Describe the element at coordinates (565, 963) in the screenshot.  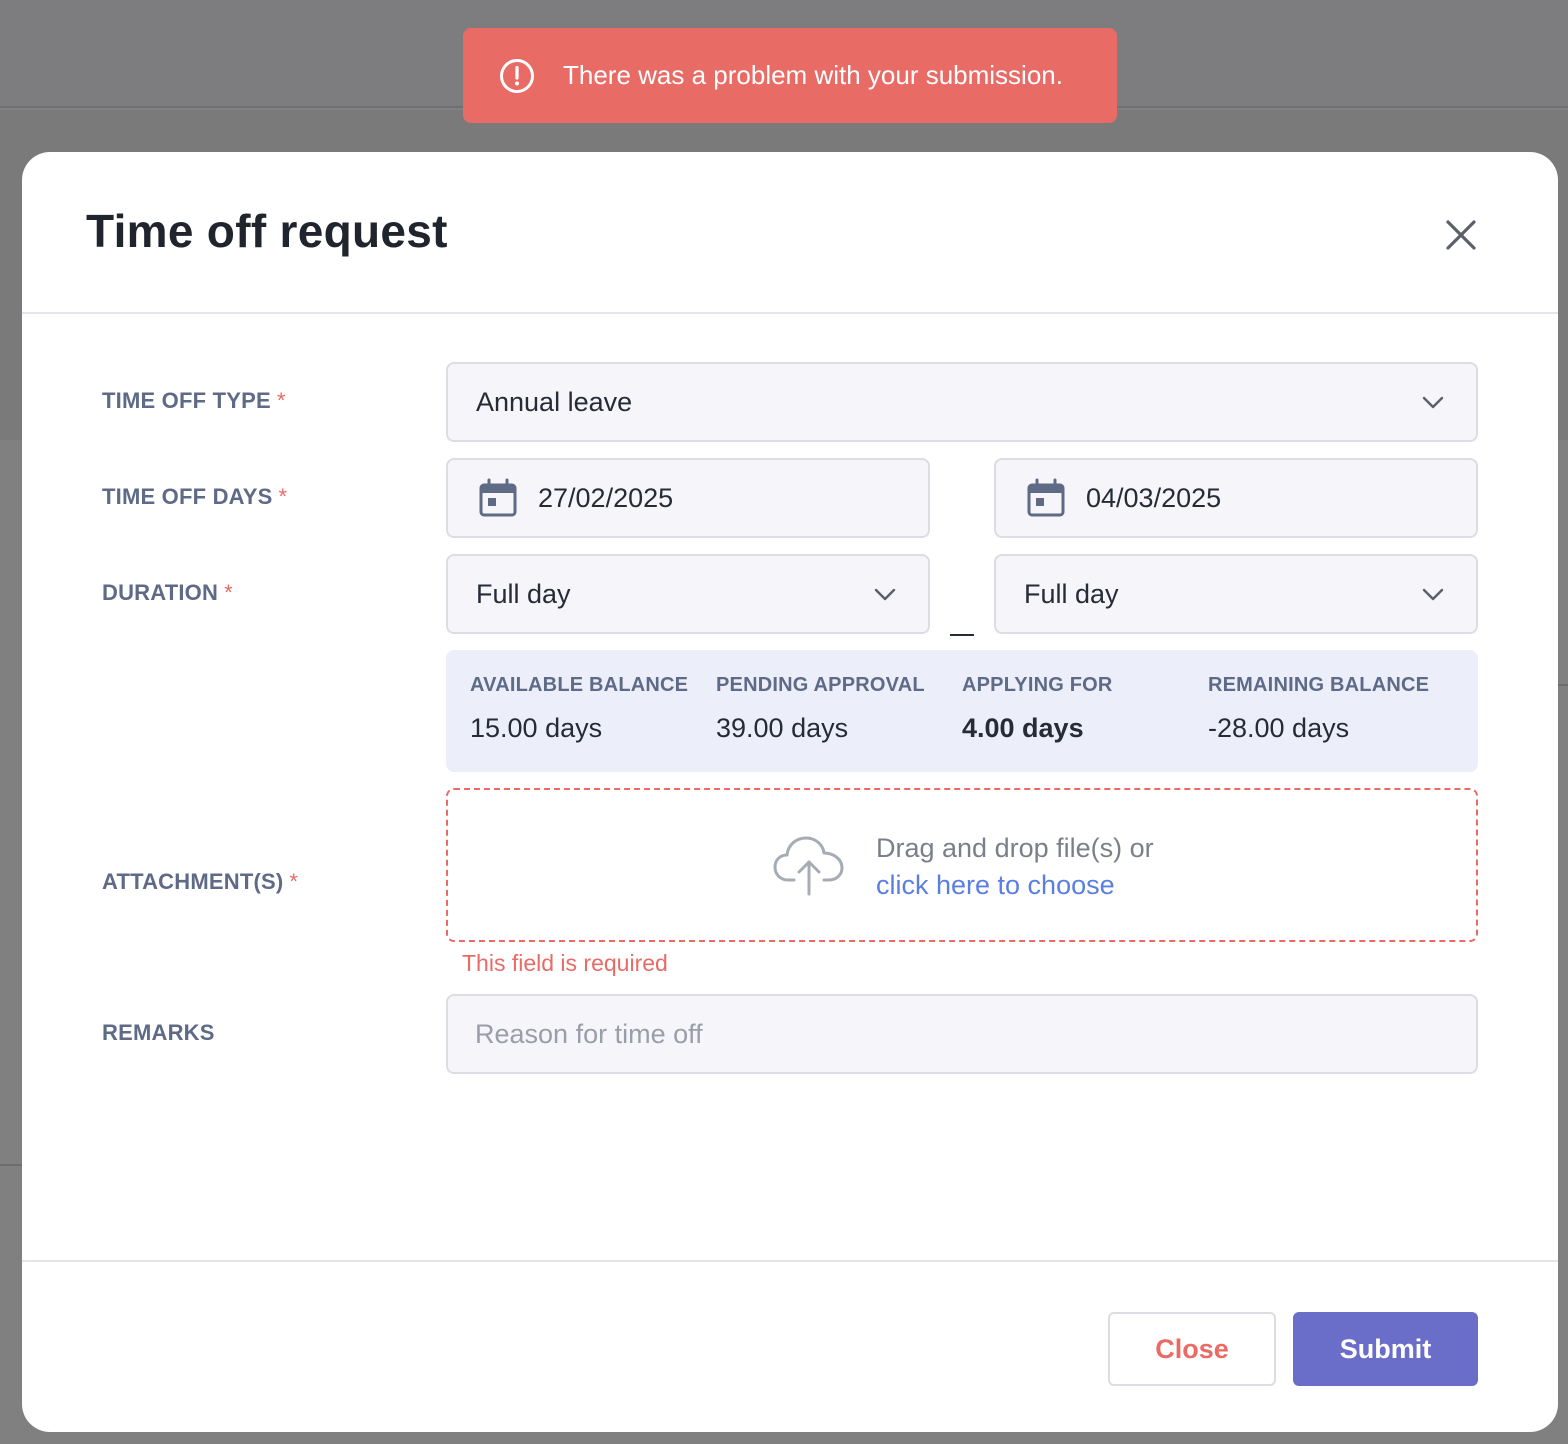
I see `attachment-error-message: This field is required` at that location.